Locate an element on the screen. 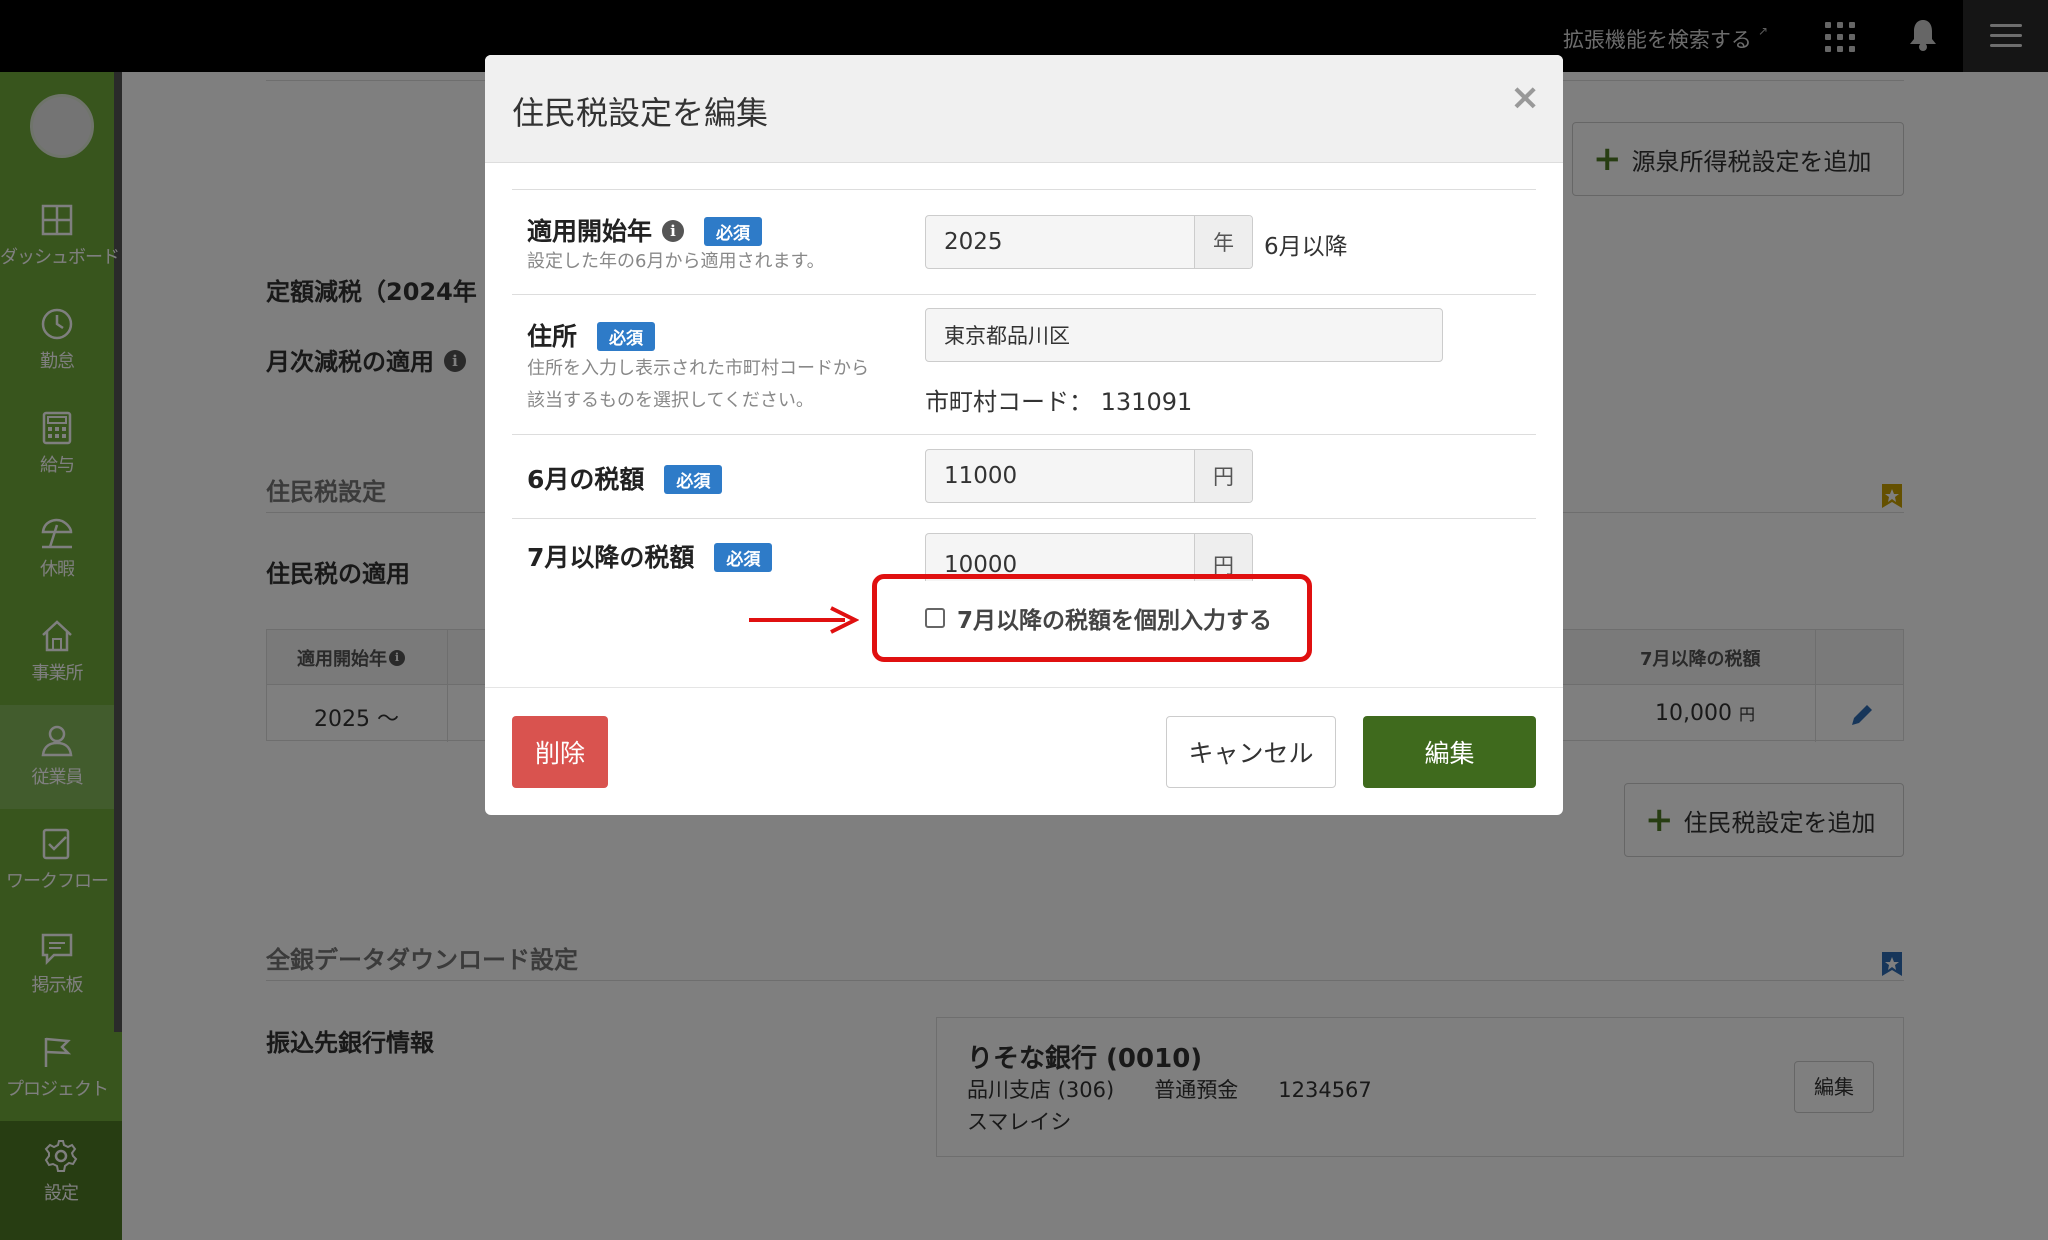  annotation-arrow-icon is located at coordinates (804, 620).